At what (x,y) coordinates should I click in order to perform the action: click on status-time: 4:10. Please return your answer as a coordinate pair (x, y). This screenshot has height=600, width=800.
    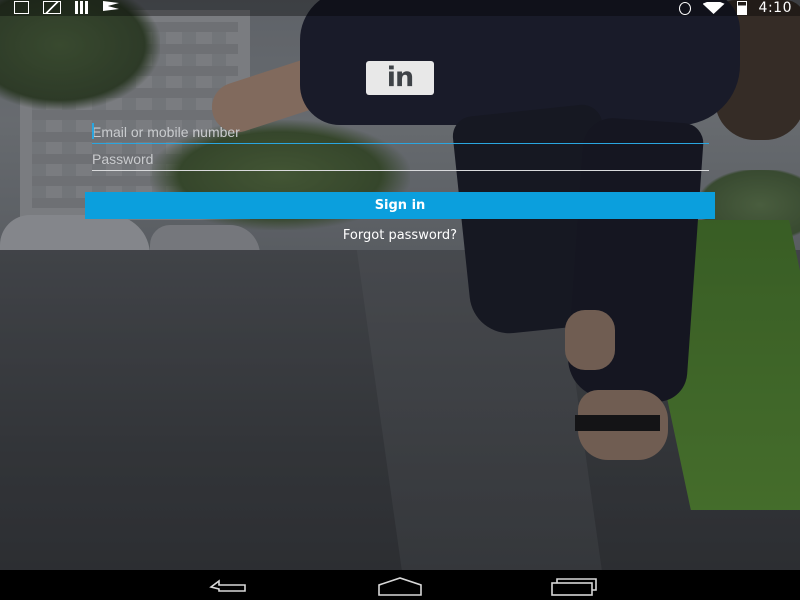
    Looking at the image, I should click on (775, 8).